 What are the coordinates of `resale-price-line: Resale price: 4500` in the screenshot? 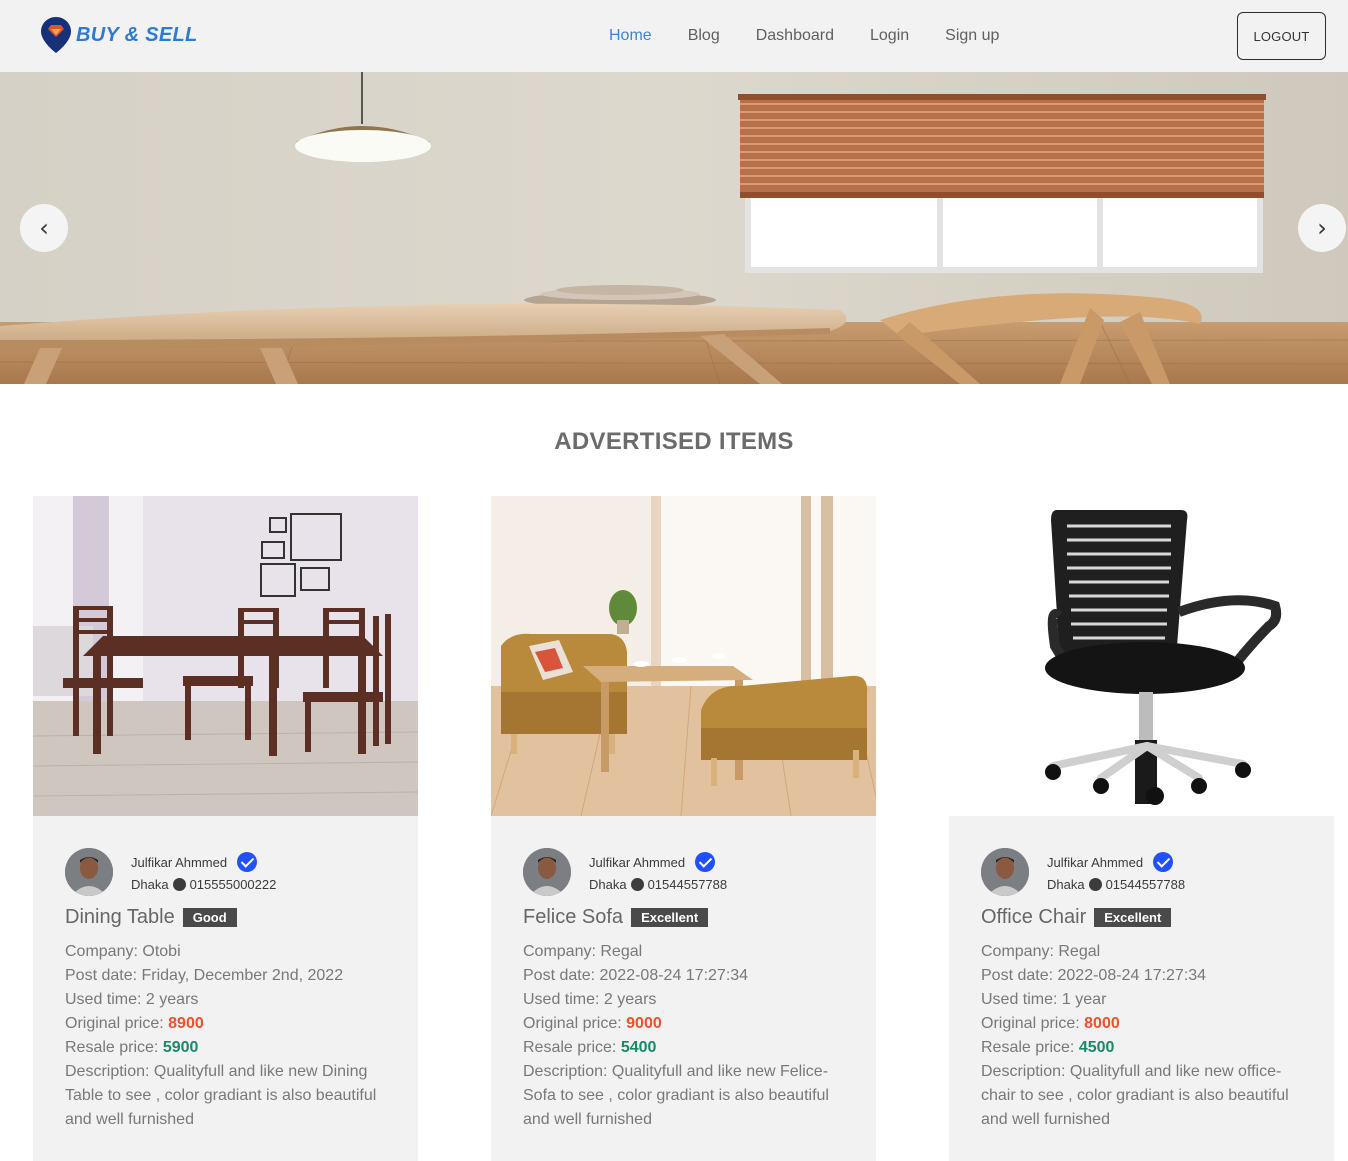 It's located at (1144, 1048).